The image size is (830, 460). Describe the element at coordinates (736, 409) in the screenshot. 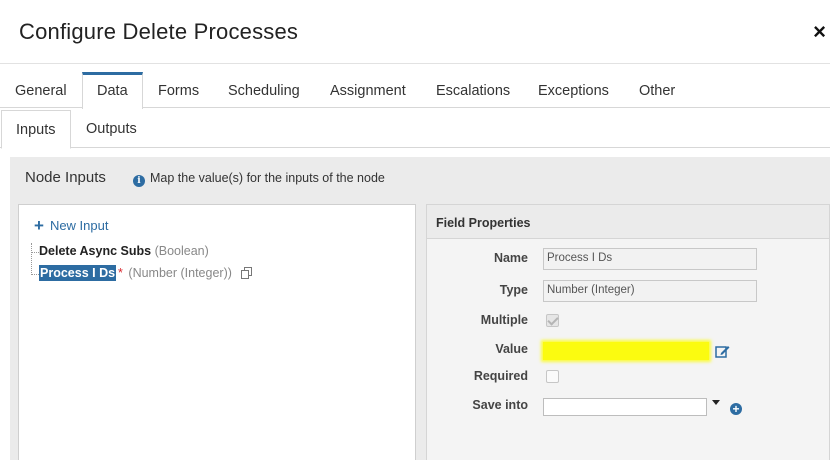

I see `add-circle-icon: +` at that location.